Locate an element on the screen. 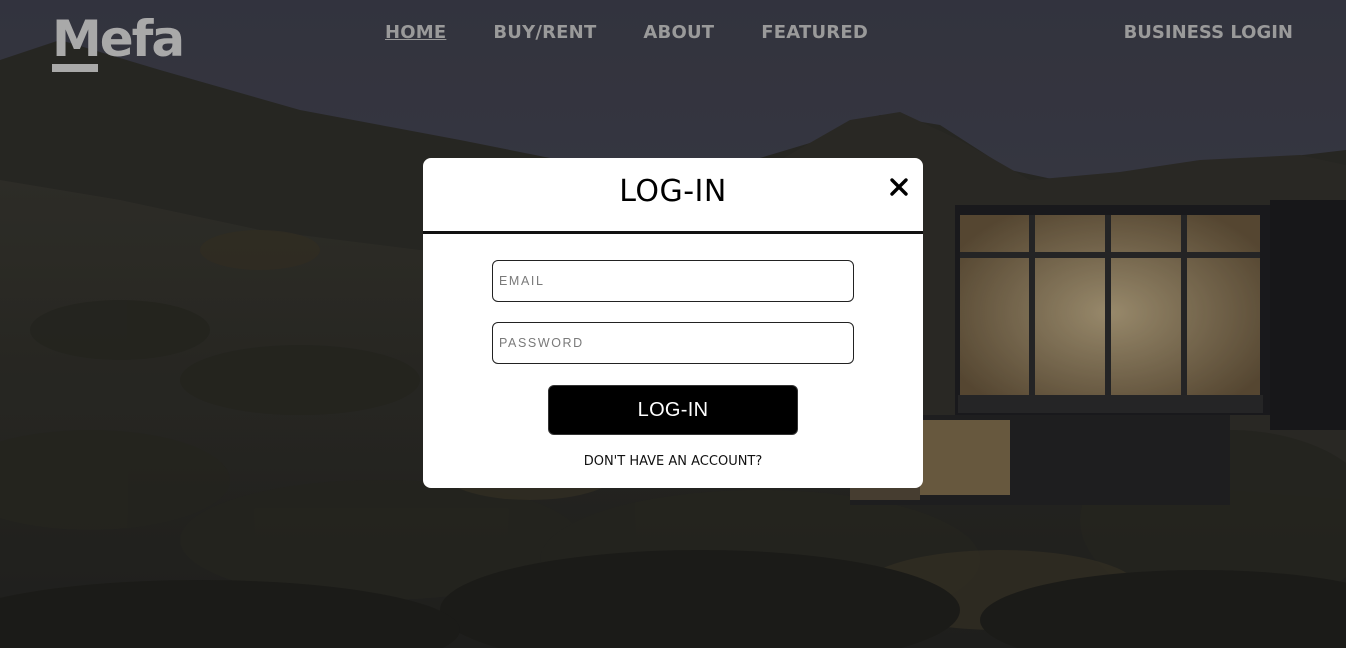  password-field is located at coordinates (673, 343).